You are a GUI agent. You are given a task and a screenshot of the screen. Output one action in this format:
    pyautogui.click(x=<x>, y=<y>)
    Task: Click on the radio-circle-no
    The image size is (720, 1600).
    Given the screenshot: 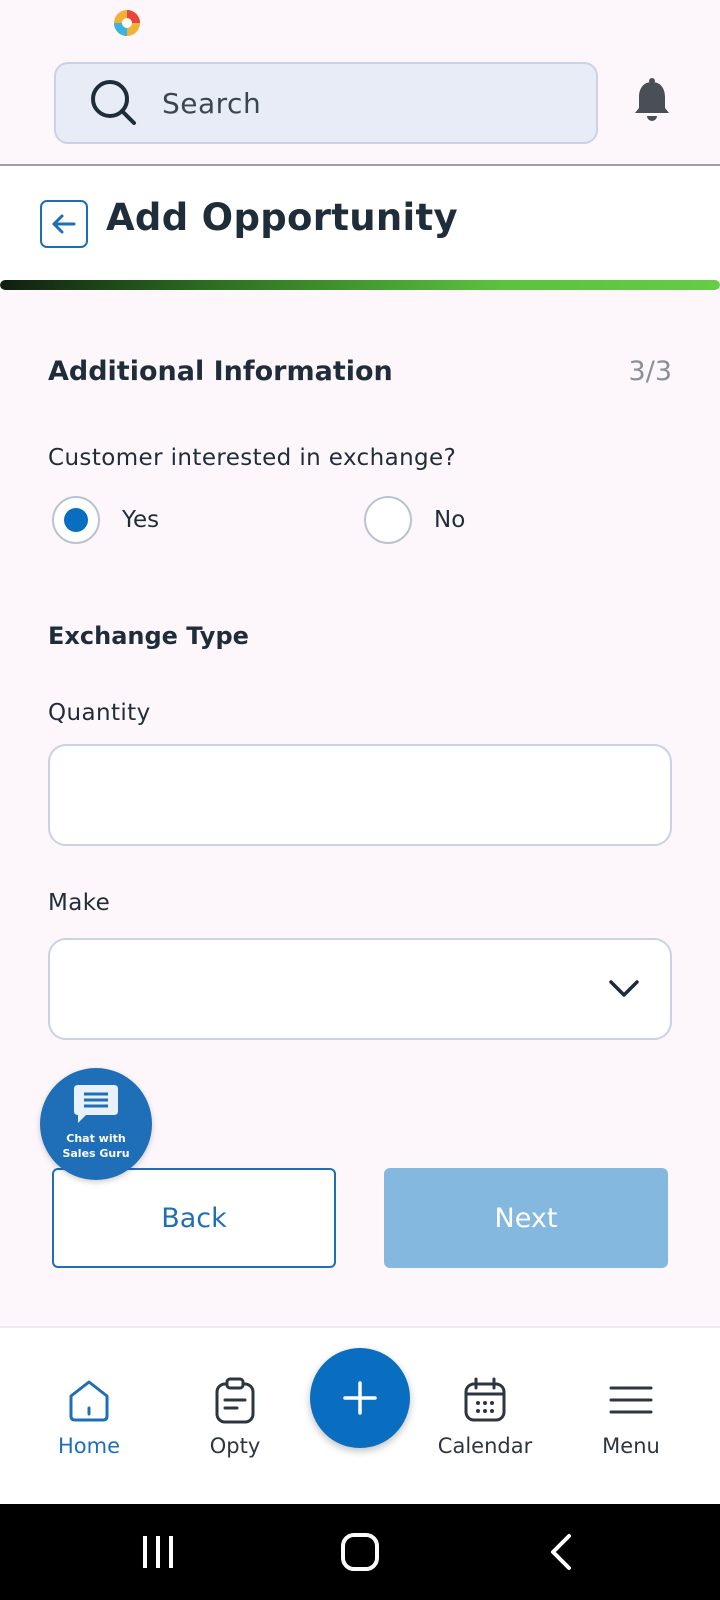 What is the action you would take?
    pyautogui.click(x=388, y=520)
    